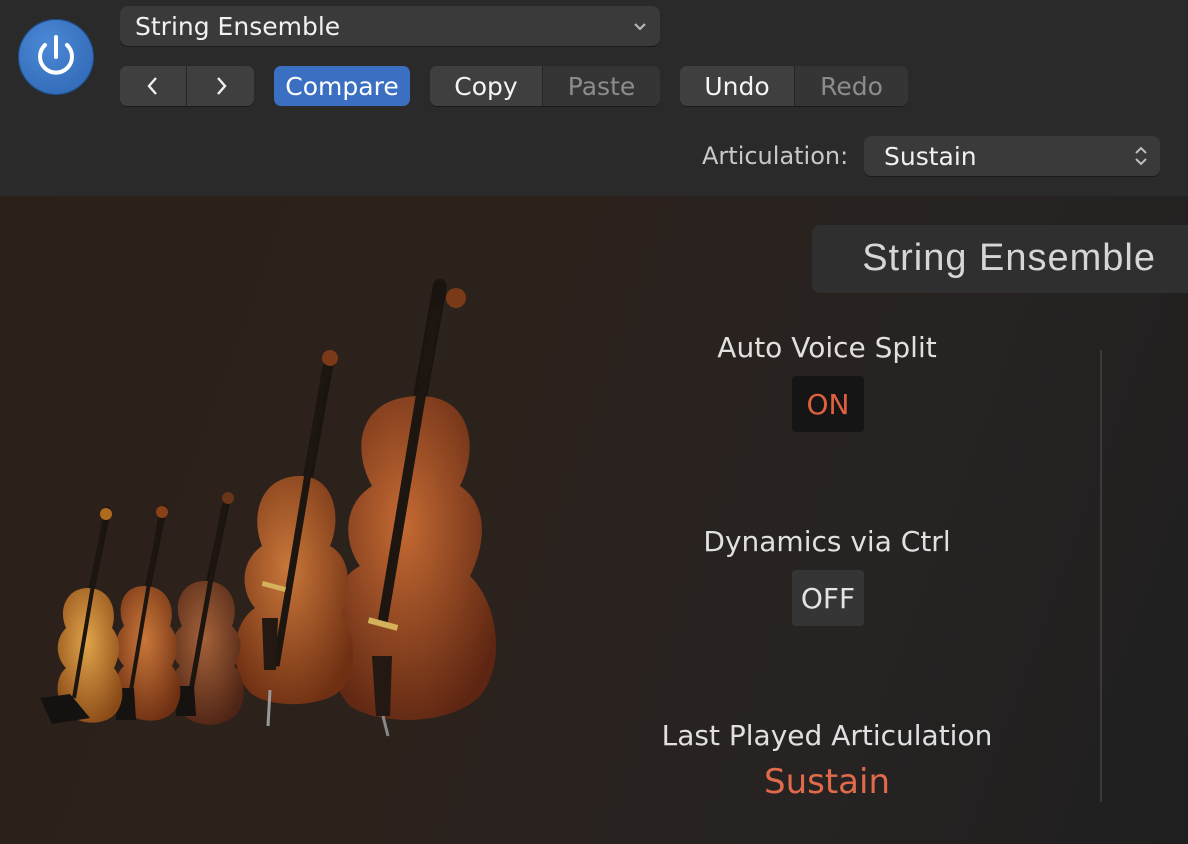 The image size is (1188, 844). Describe the element at coordinates (827, 541) in the screenshot. I see `dynamics-via-ctrl-label: Dynamics via Ctrl` at that location.